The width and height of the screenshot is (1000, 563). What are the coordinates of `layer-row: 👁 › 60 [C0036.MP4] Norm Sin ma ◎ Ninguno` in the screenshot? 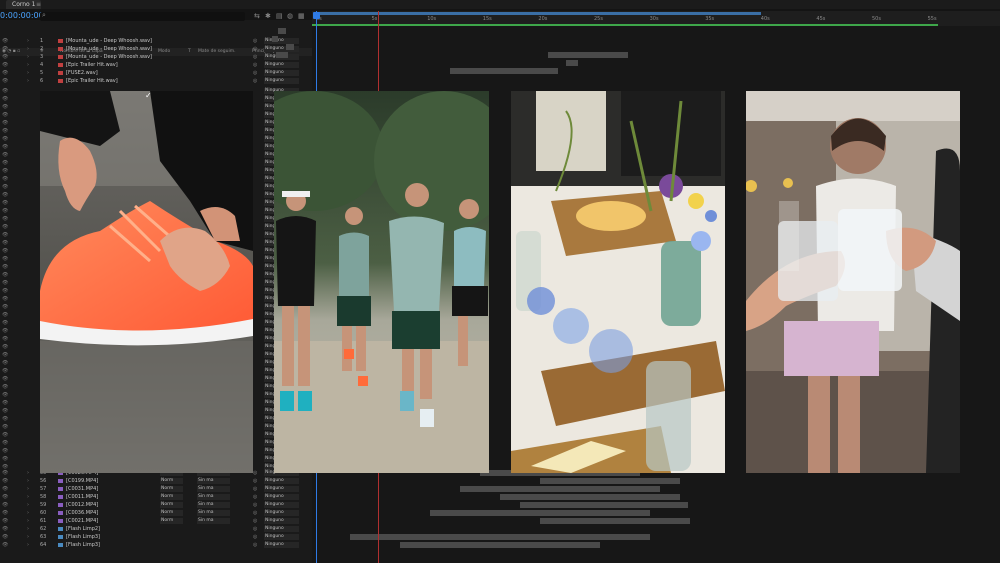 It's located at (156, 513).